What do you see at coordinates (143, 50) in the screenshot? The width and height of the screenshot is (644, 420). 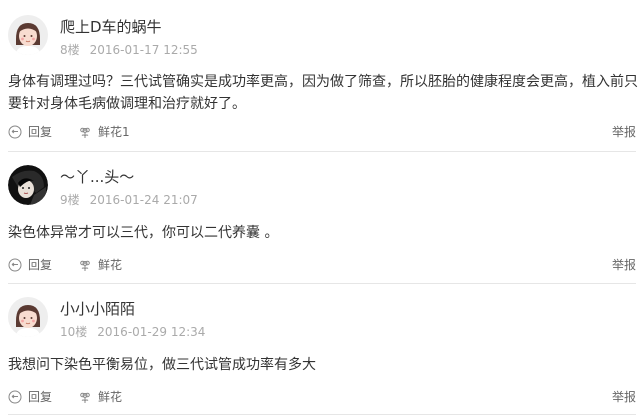 I see `post-time: 2016-01-17 12:55` at bounding box center [143, 50].